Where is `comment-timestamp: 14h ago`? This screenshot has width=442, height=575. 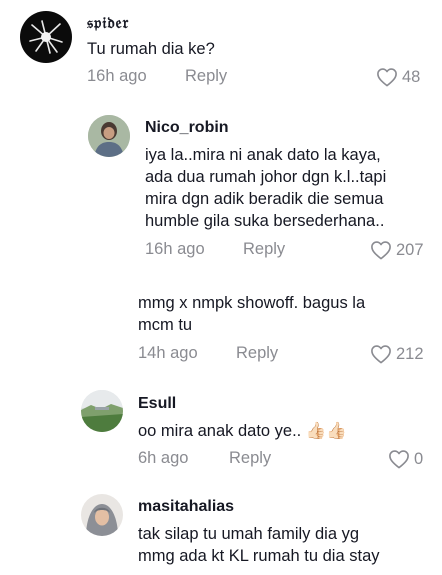
comment-timestamp: 14h ago is located at coordinates (168, 353).